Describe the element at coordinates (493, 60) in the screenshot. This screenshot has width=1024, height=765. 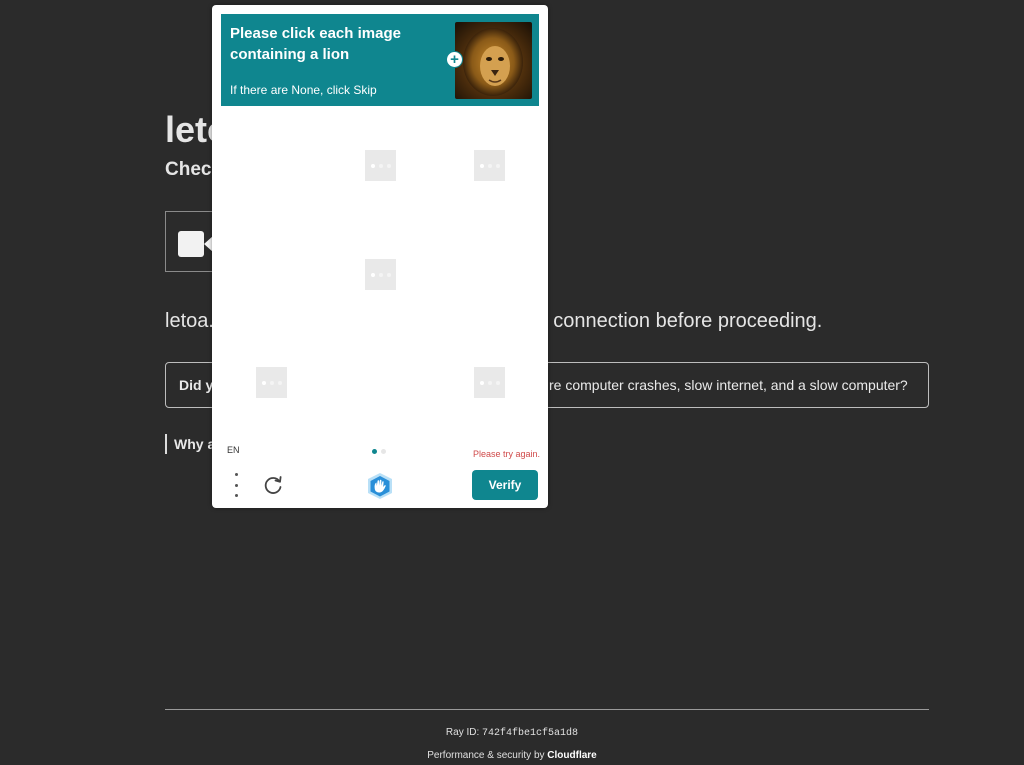
I see `example-lion-image` at that location.